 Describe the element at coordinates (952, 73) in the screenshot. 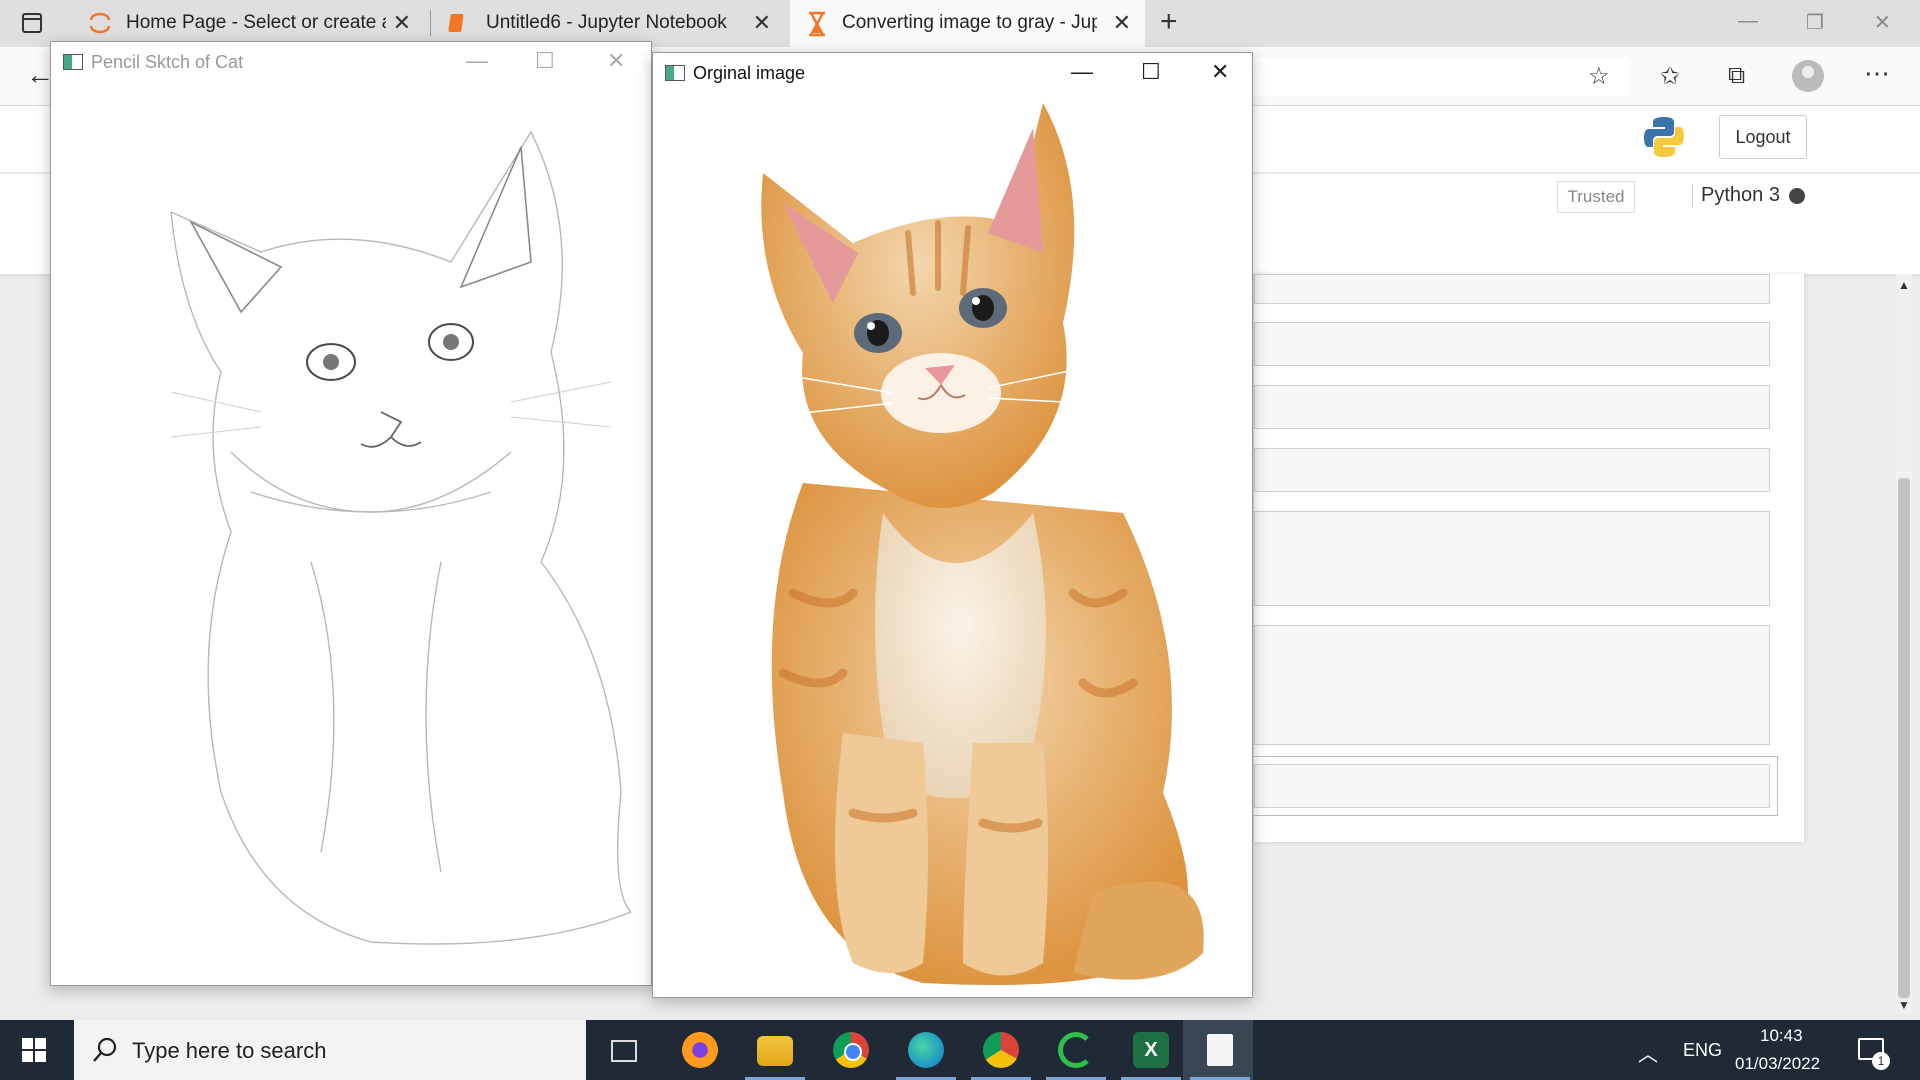

I see `original-window-titlebar: Orginal image — ☐ ✕` at that location.